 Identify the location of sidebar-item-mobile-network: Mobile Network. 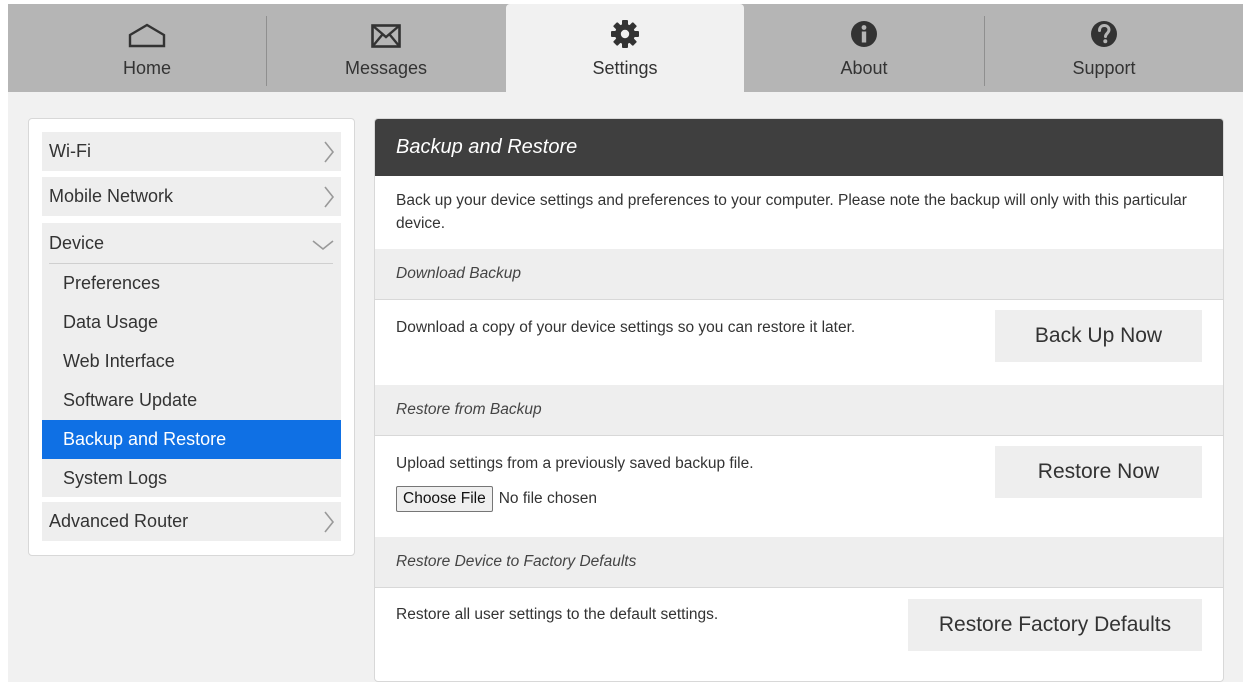
(191, 196).